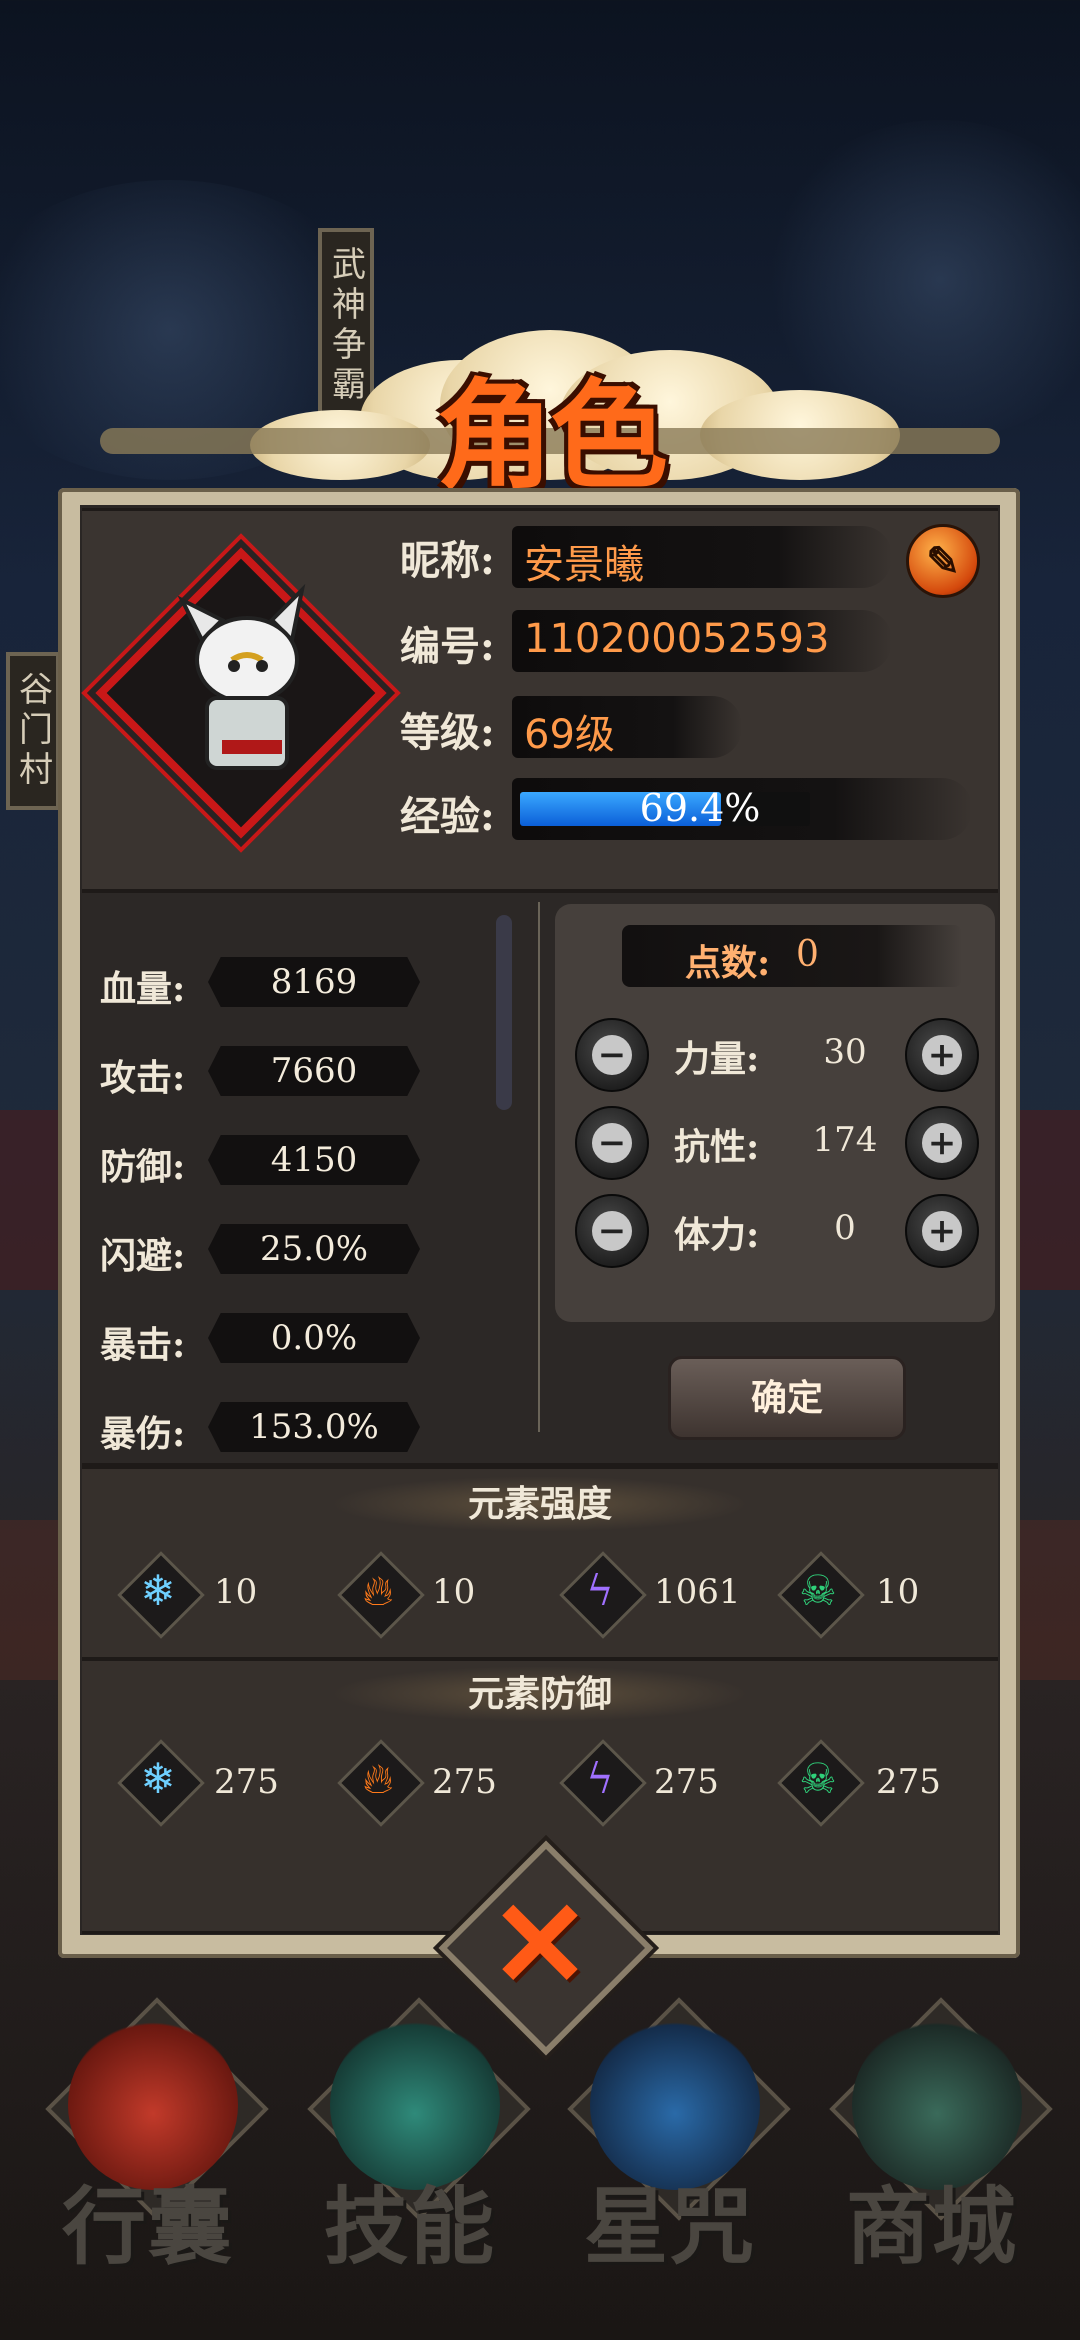 The width and height of the screenshot is (1080, 2340). I want to click on element-strength-poison: 10, so click(898, 1592).